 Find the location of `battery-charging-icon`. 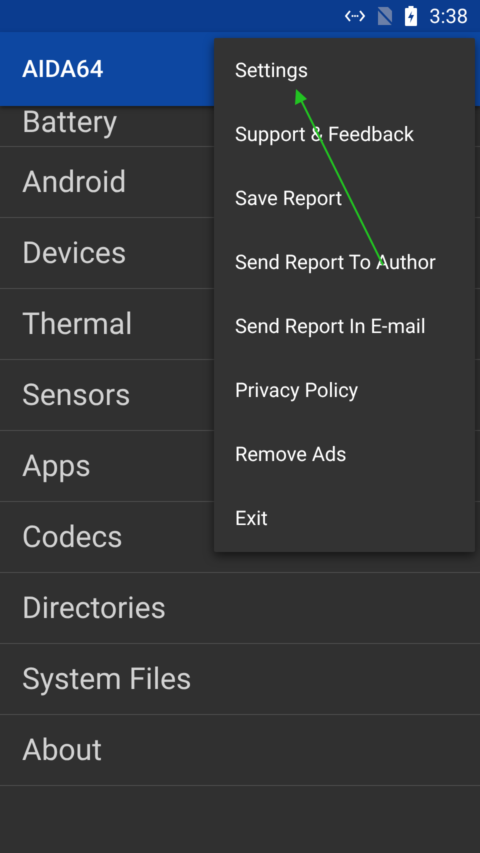

battery-charging-icon is located at coordinates (411, 16).